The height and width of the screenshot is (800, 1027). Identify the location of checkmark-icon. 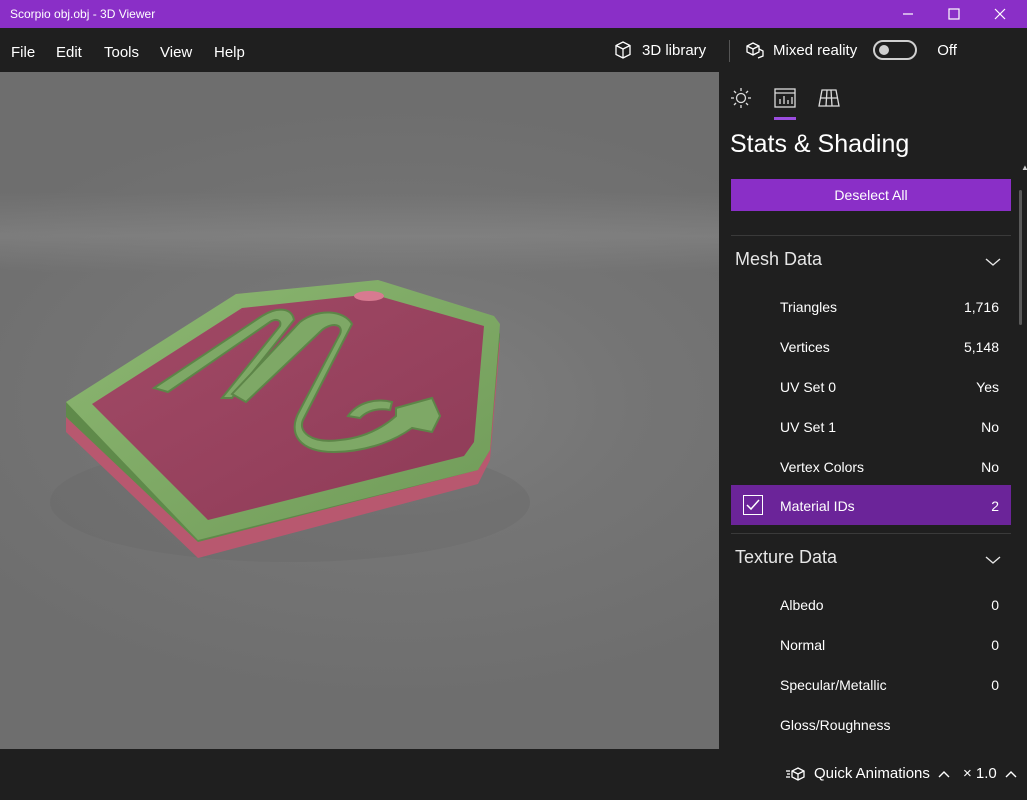
(753, 505).